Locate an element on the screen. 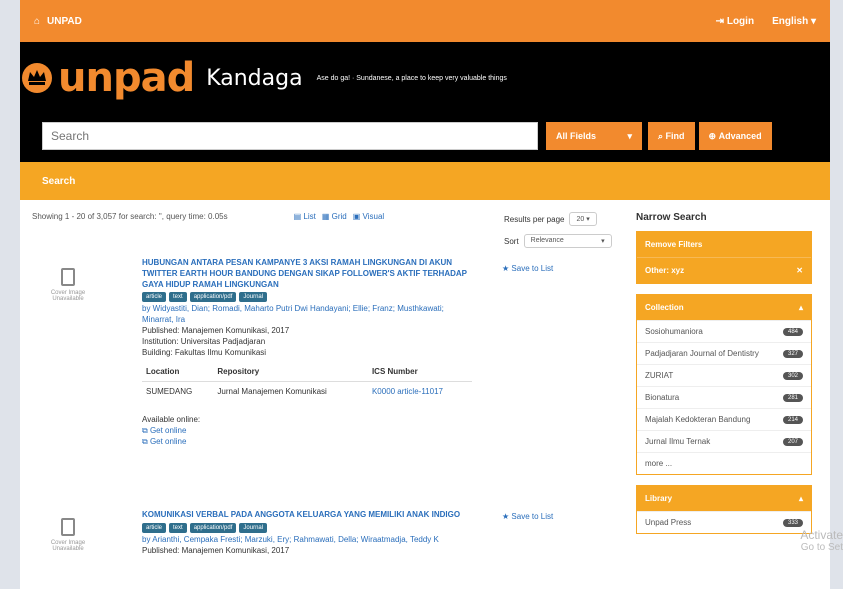  get-online-label: Get online is located at coordinates (168, 430).